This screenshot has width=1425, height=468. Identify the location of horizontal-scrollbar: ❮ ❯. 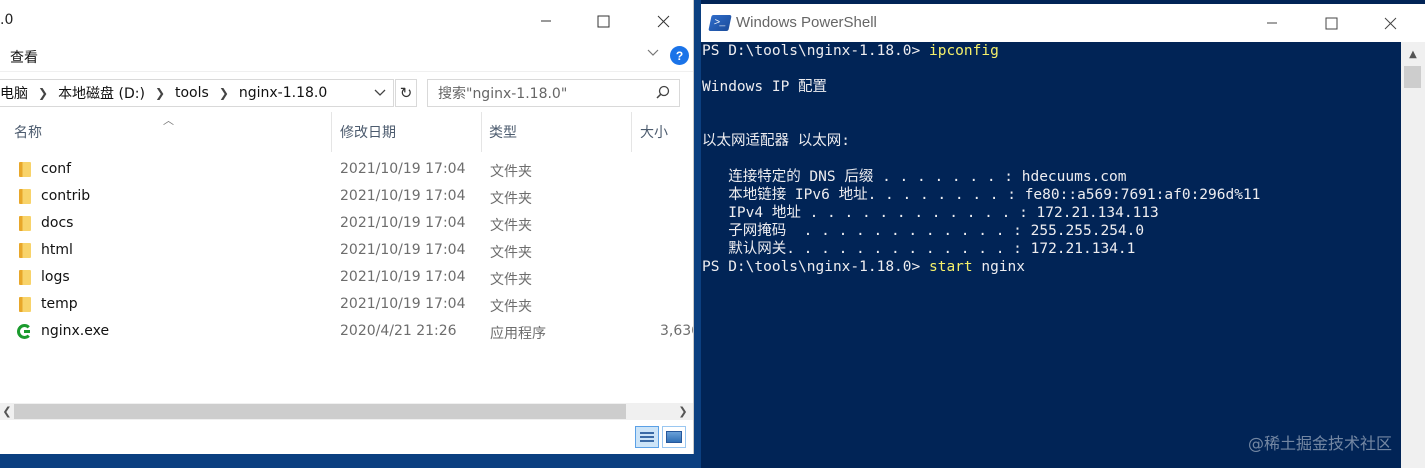
(346, 411).